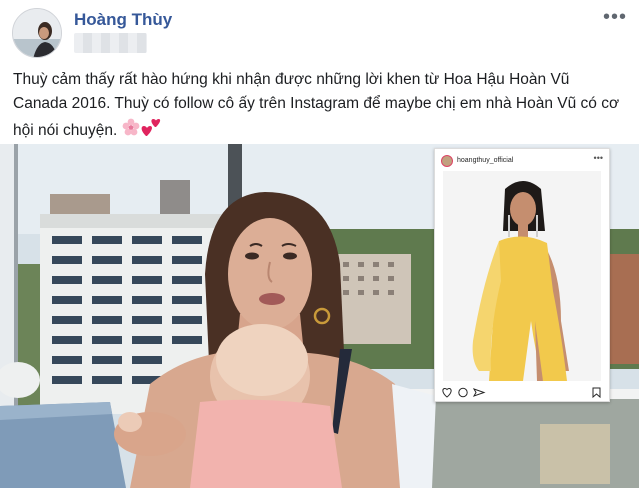  Describe the element at coordinates (596, 393) in the screenshot. I see `ig-bookmark-icon` at that location.